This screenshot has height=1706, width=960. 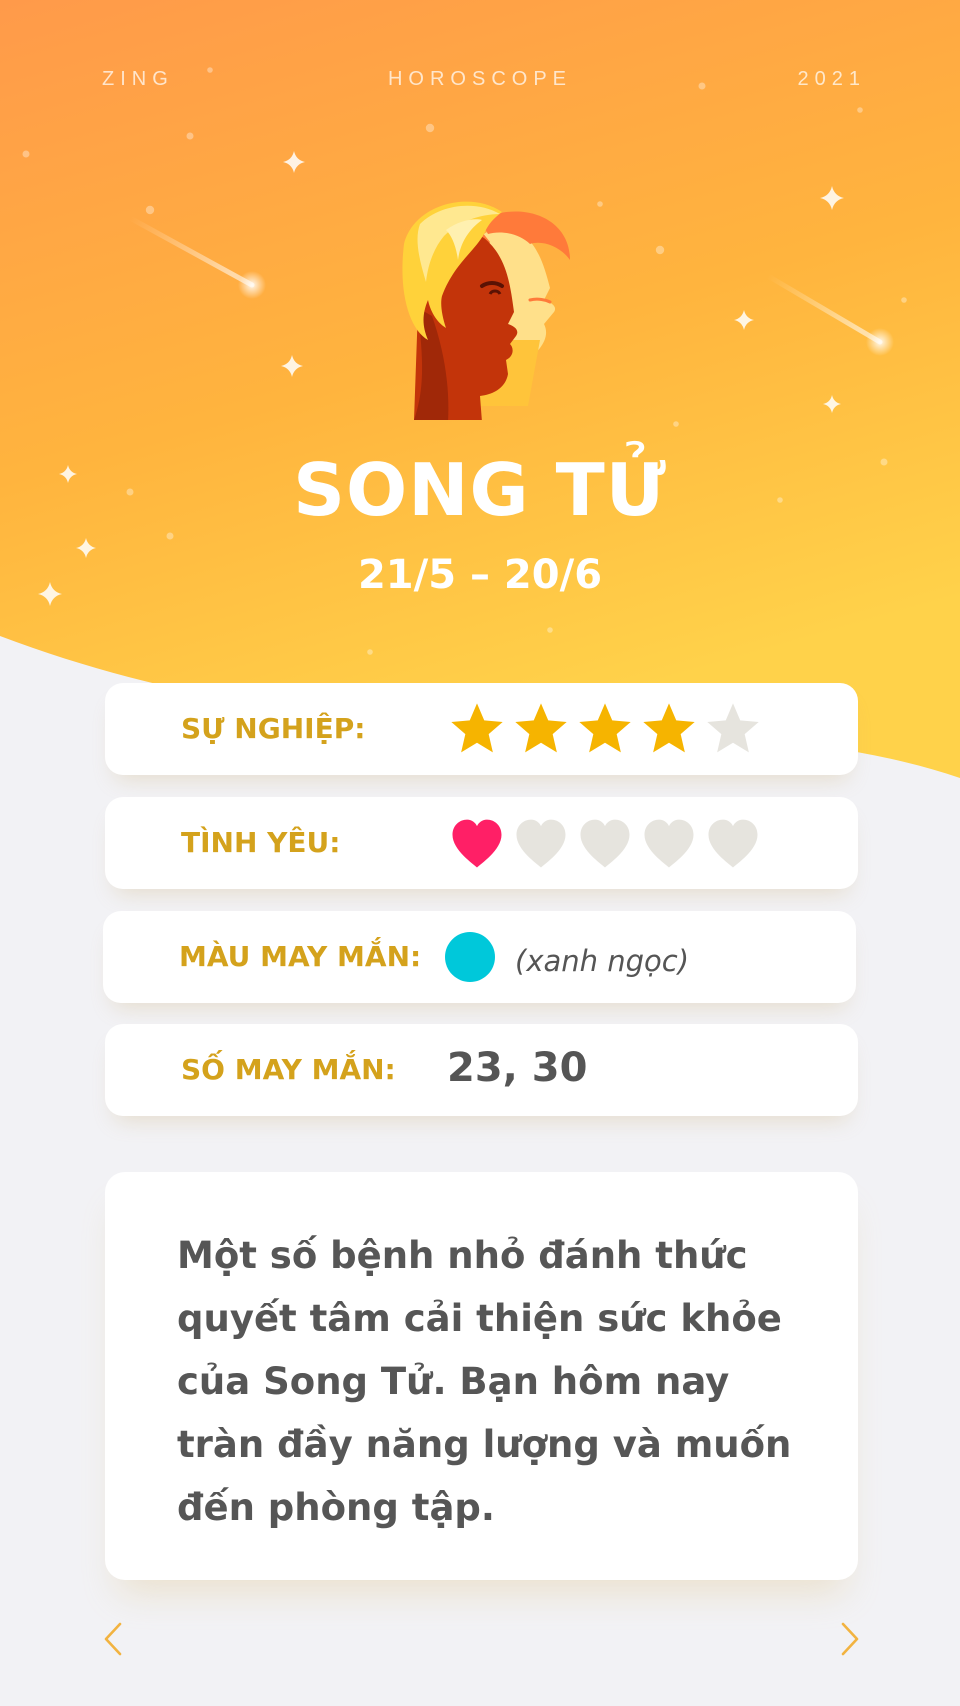 I want to click on career-rating-card: SỰ NGHIỆP:, so click(x=481, y=729).